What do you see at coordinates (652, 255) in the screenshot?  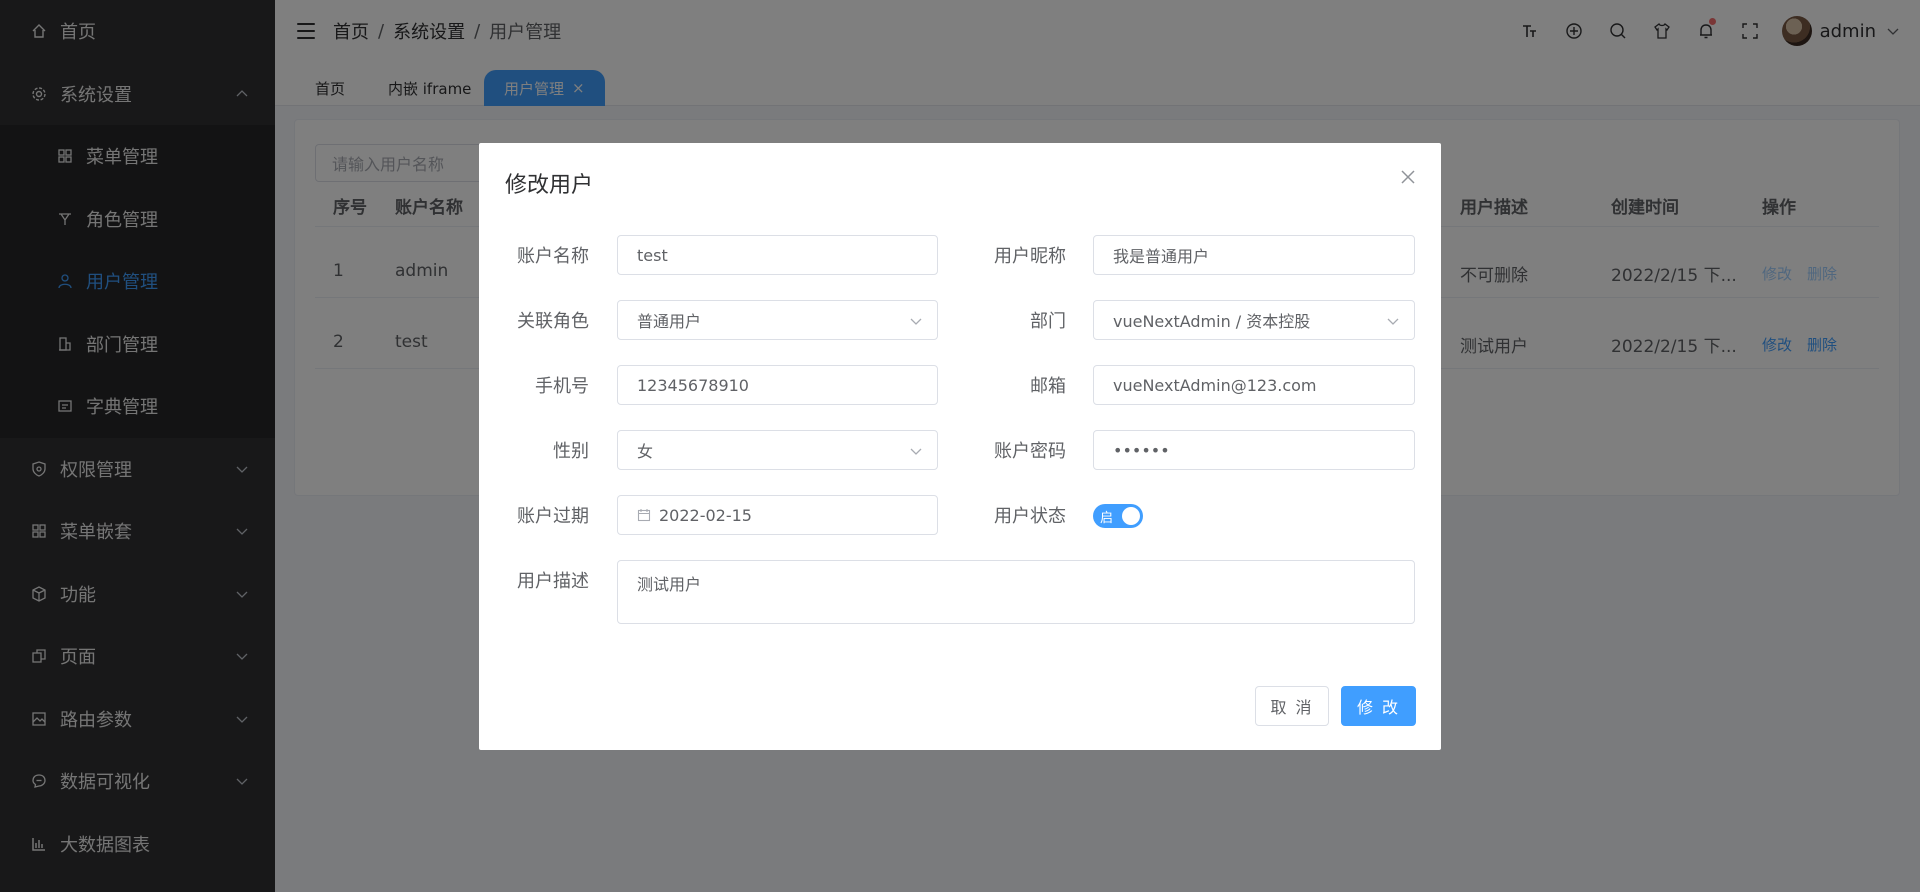 I see `account-value: test` at bounding box center [652, 255].